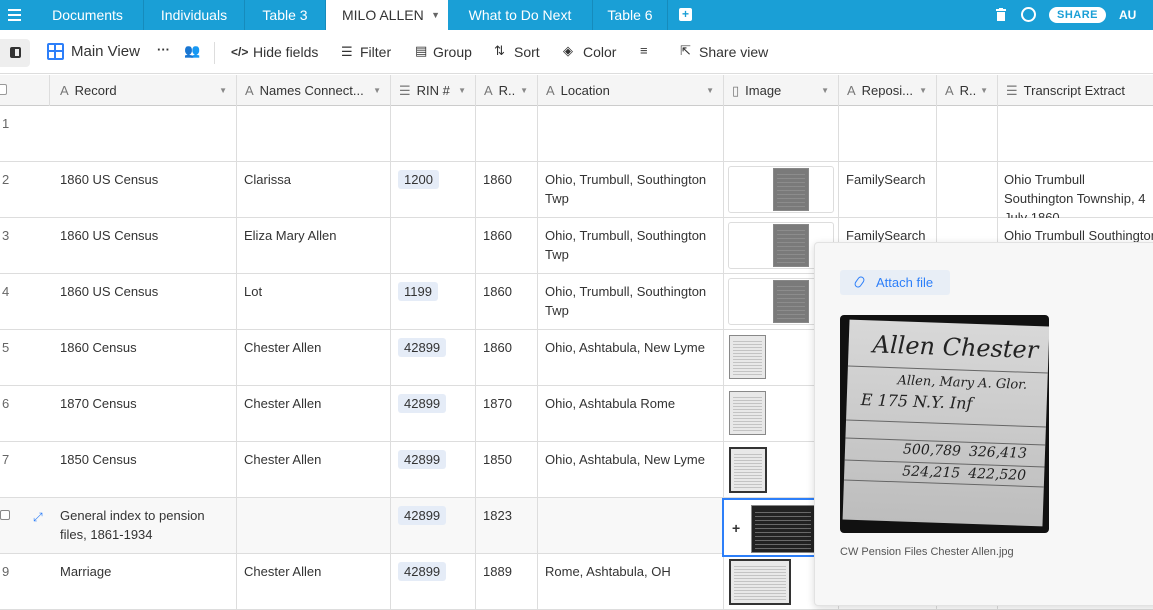  What do you see at coordinates (5, 515) in the screenshot?
I see `row-checkbox` at bounding box center [5, 515].